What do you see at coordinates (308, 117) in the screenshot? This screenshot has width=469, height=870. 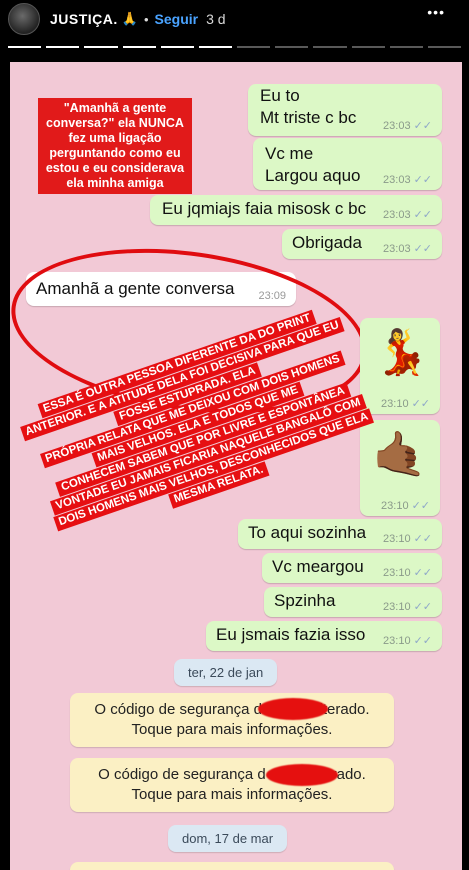 I see `message-text: Mt triste c bc` at bounding box center [308, 117].